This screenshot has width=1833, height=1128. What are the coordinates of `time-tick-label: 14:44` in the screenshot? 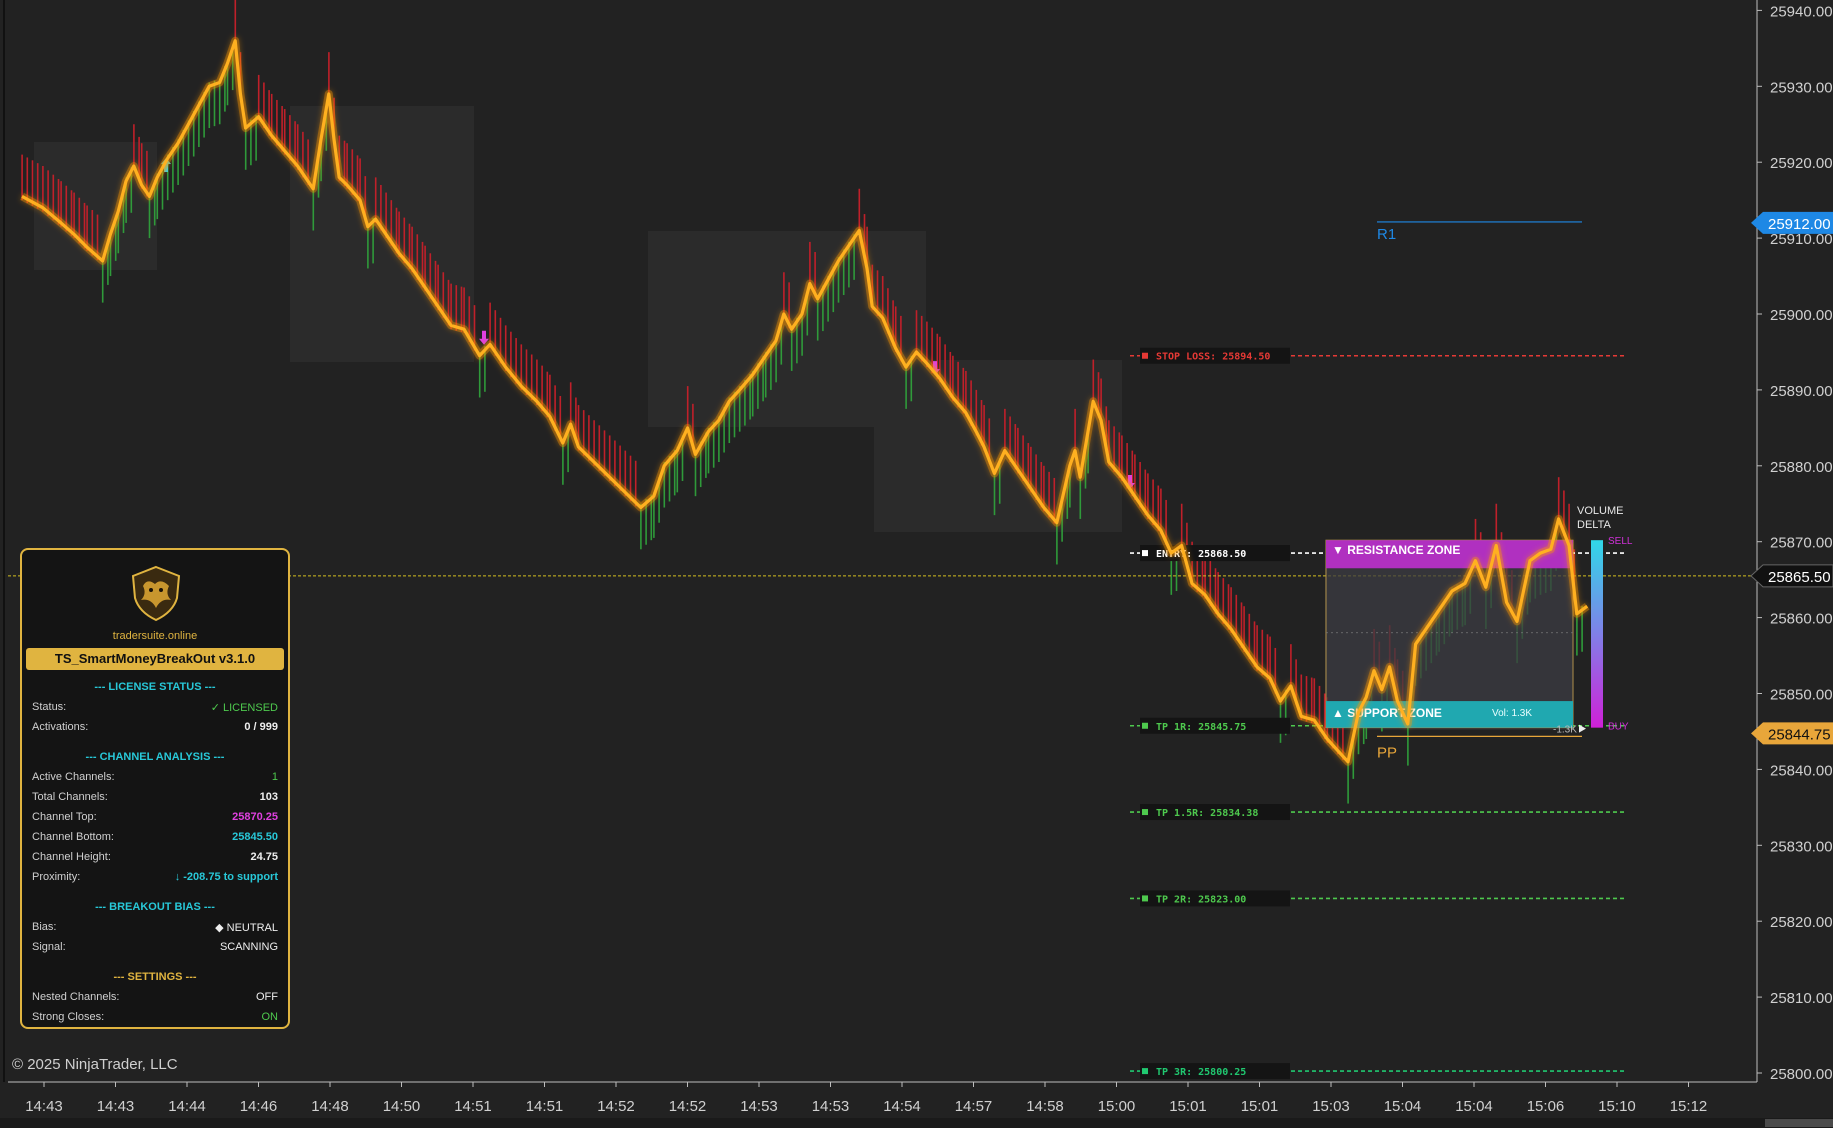 It's located at (187, 1106).